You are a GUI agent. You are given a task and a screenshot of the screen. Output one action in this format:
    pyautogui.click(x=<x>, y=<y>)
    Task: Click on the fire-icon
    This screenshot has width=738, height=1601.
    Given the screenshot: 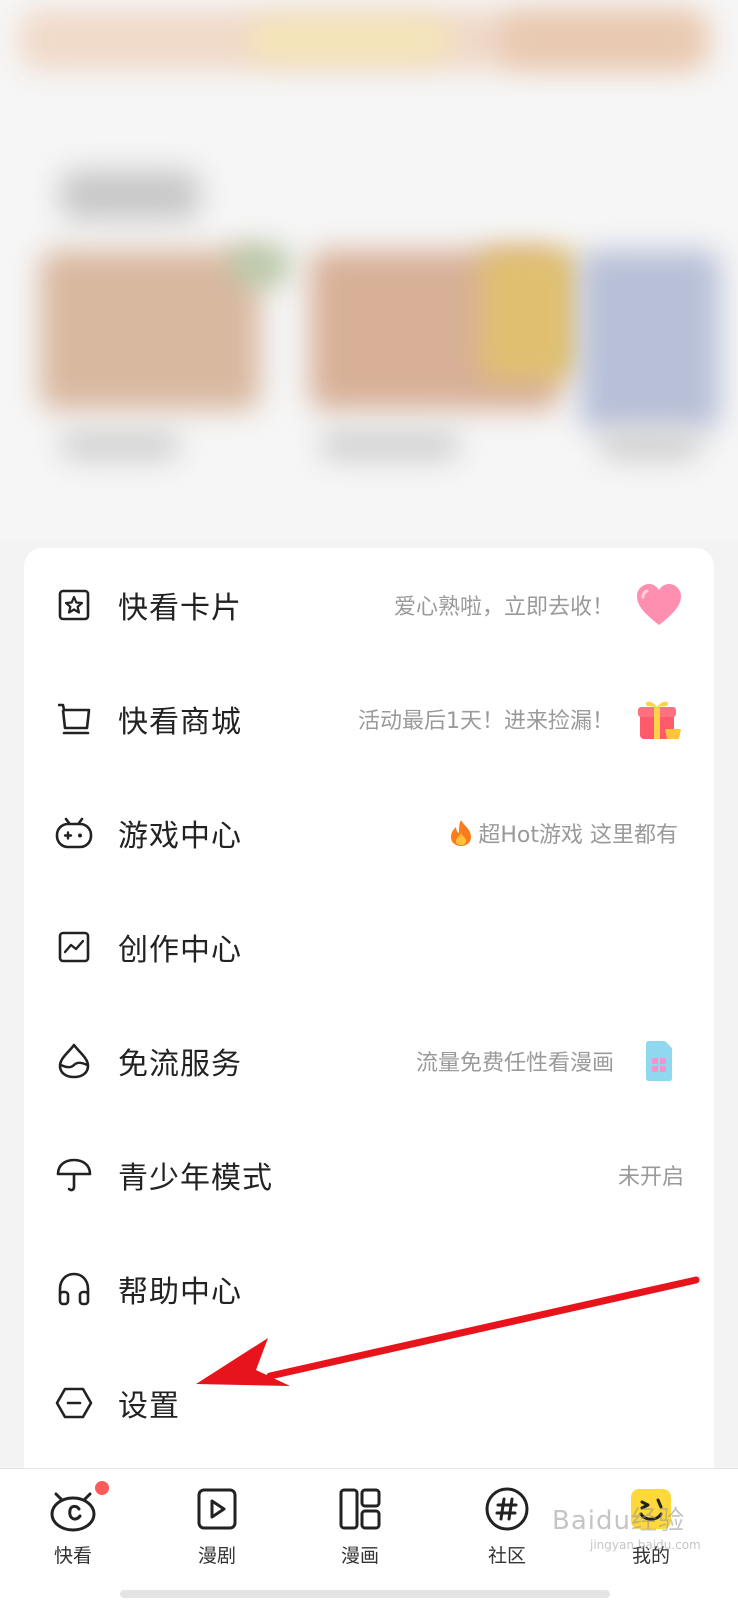 What is the action you would take?
    pyautogui.click(x=461, y=833)
    